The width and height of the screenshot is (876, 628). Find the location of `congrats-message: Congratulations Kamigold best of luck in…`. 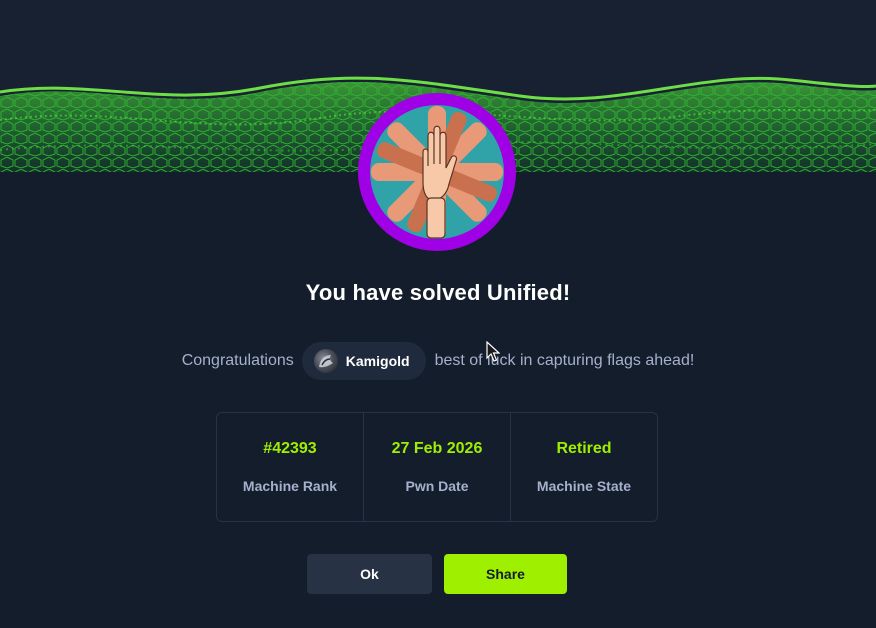

congrats-message: Congratulations Kamigold best of luck in… is located at coordinates (438, 361).